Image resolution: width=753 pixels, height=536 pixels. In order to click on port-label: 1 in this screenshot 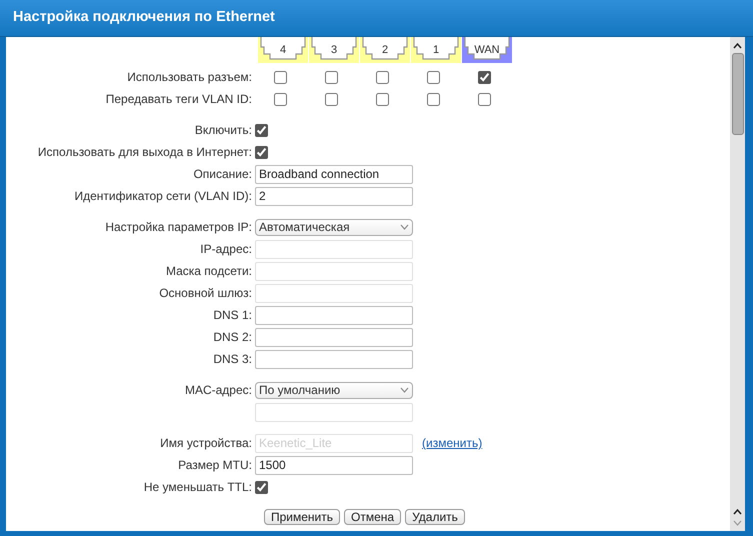, I will do `click(436, 50)`.